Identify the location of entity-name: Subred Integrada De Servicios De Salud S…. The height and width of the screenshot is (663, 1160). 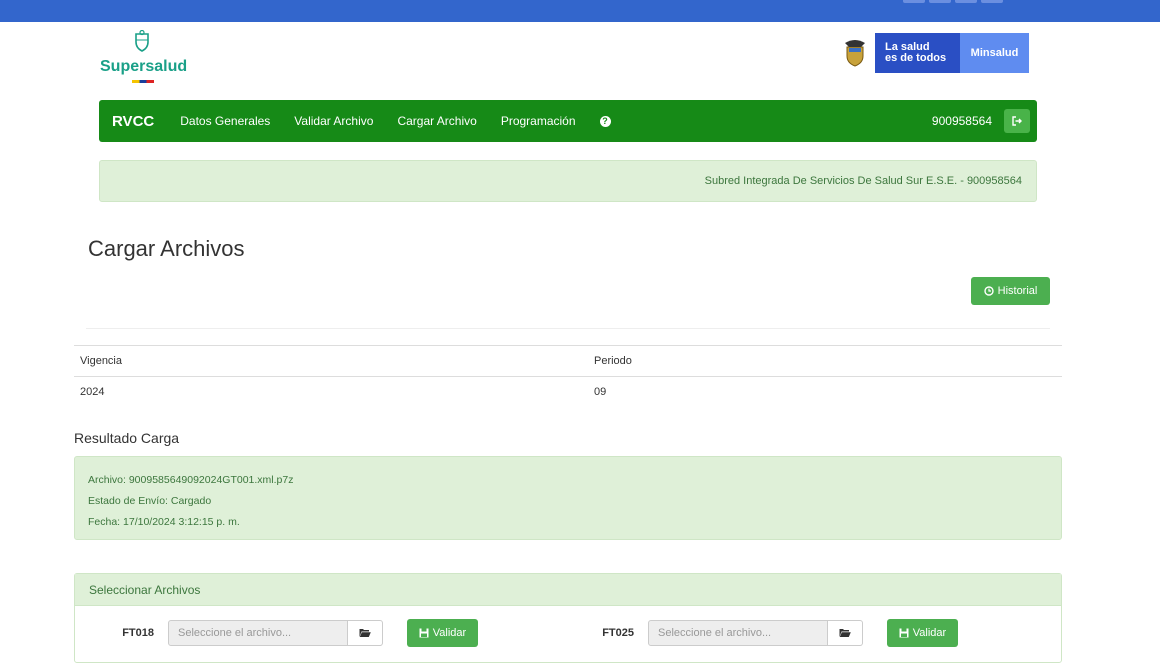
(863, 181).